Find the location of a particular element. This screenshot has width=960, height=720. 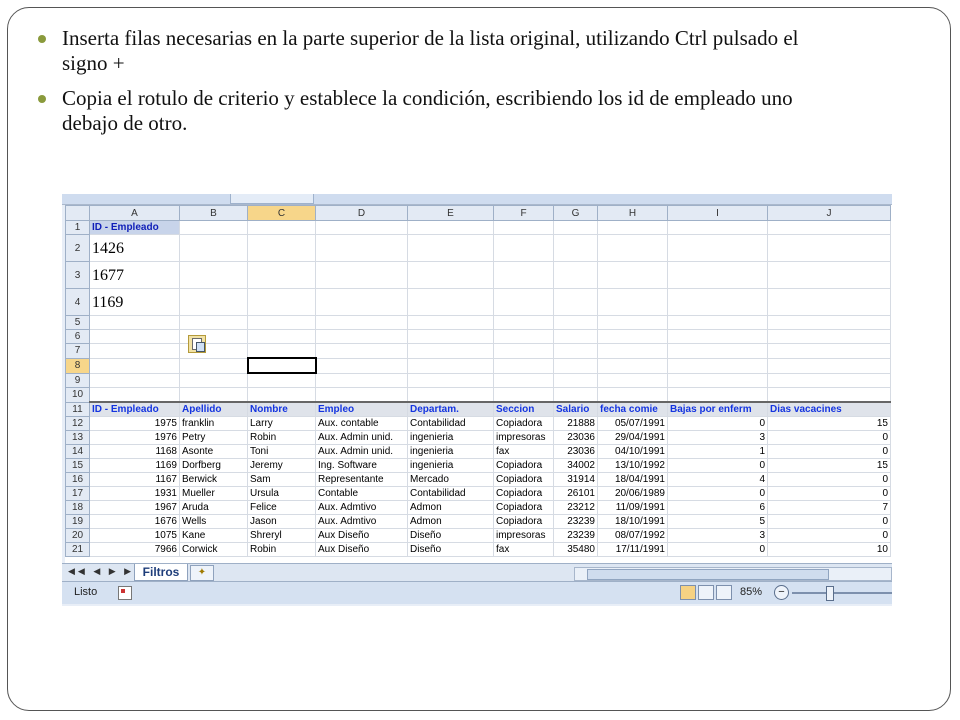

table-cell: 23239 is located at coordinates (575, 521).